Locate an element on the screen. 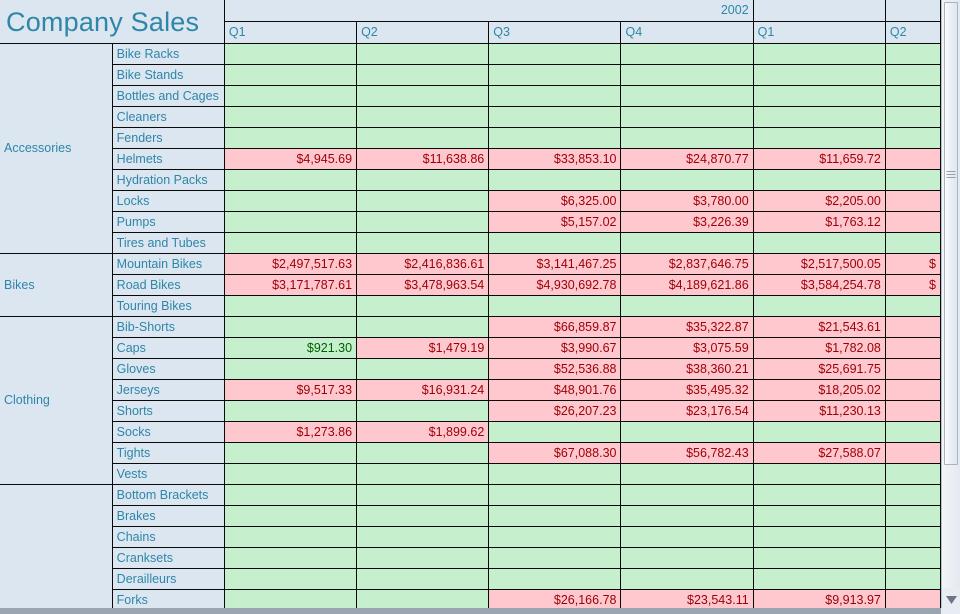 Image resolution: width=960 pixels, height=614 pixels. column-header-q3: Q3 is located at coordinates (555, 32).